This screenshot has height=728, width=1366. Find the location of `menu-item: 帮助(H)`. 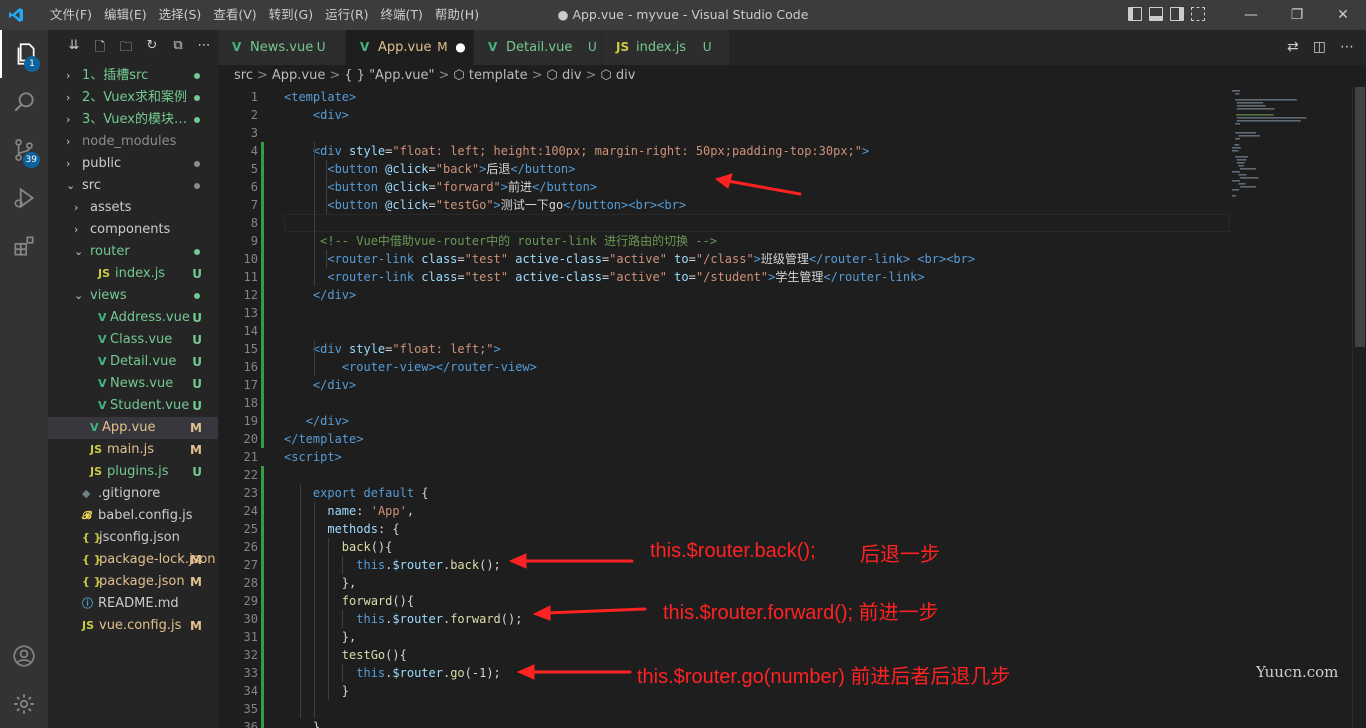

menu-item: 帮助(H) is located at coordinates (457, 15).